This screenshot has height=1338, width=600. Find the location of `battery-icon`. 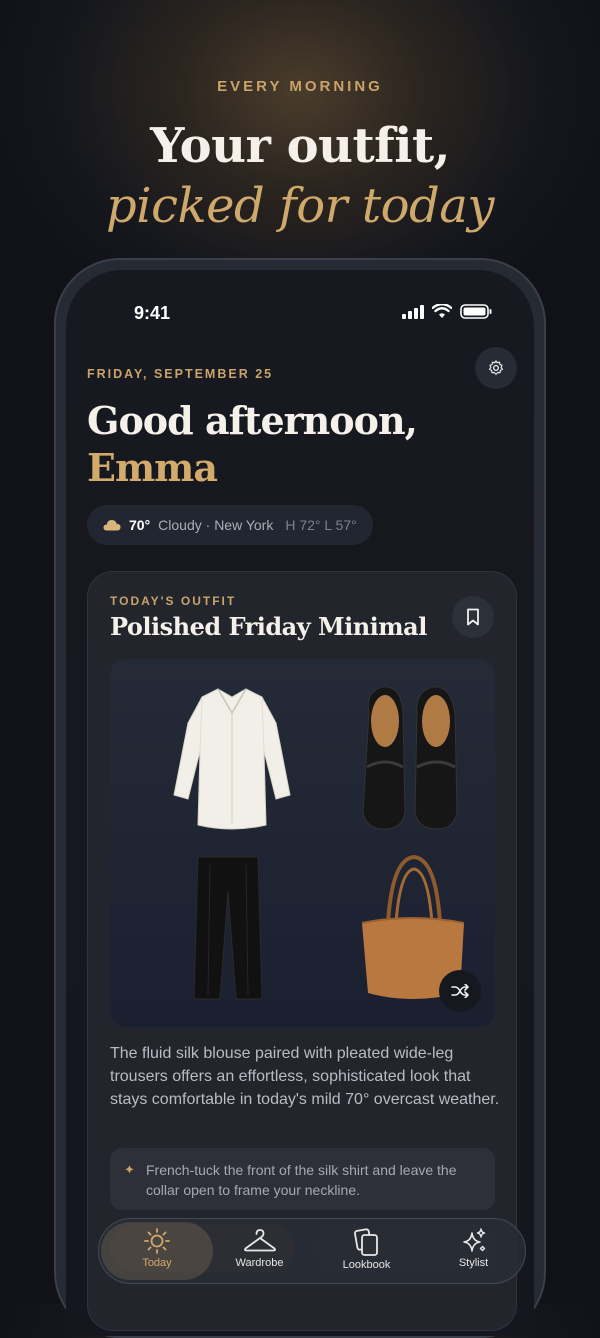

battery-icon is located at coordinates (476, 311).